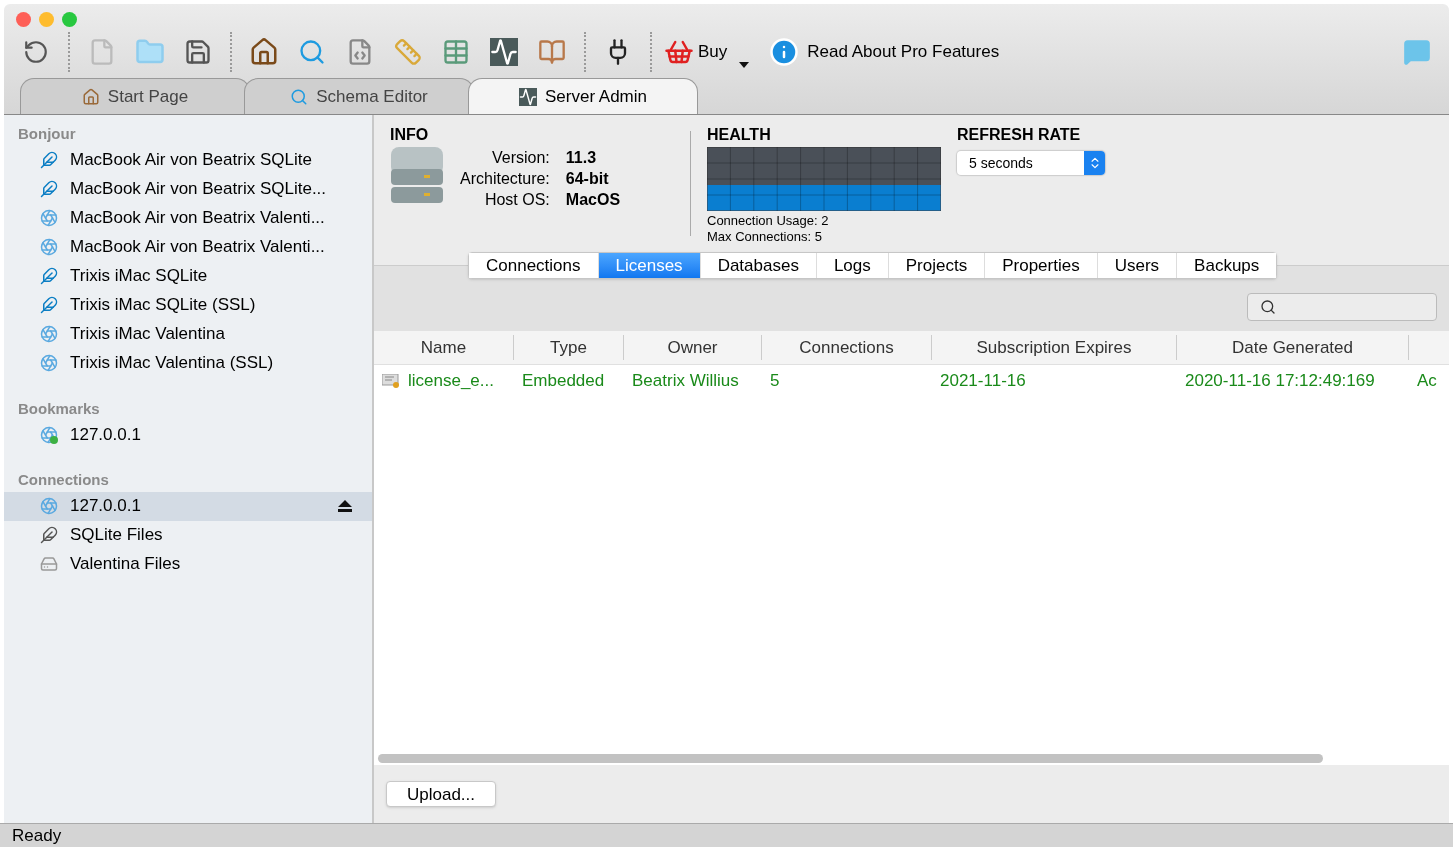 Image resolution: width=1453 pixels, height=847 pixels. What do you see at coordinates (765, 237) in the screenshot?
I see `health-text: Max Connections: 5` at bounding box center [765, 237].